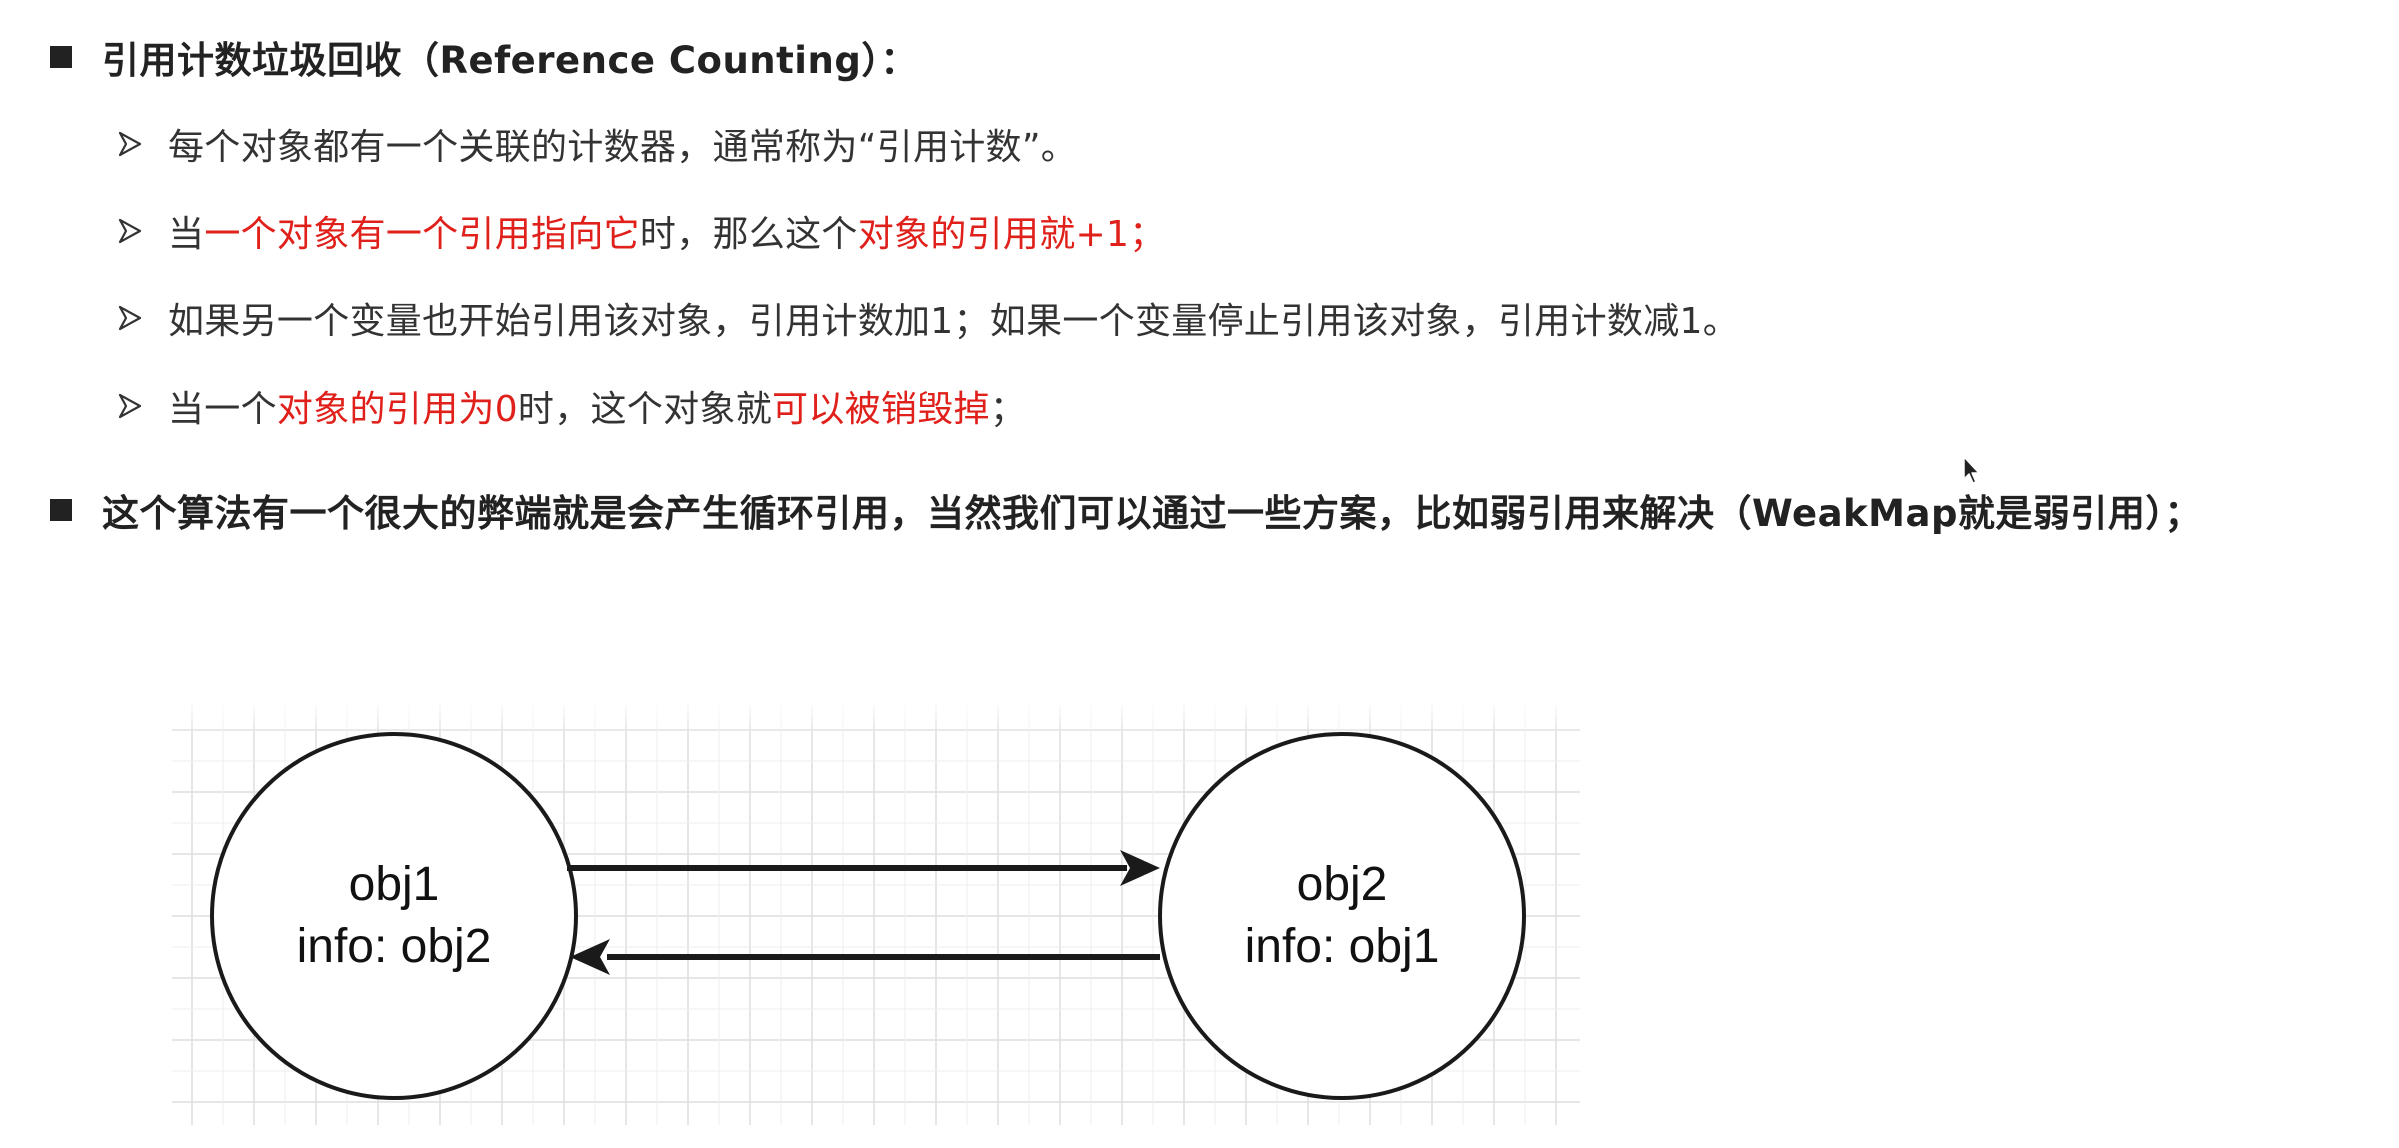 The image size is (2399, 1148). I want to click on sub-item-increment: 当一个对象有一个引用指向它 时，那么这个 对象的引用就+1；, so click(642, 231).